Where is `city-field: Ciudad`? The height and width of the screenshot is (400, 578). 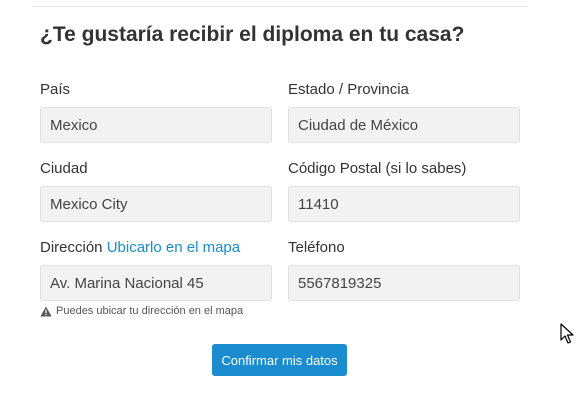
city-field: Ciudad is located at coordinates (156, 190).